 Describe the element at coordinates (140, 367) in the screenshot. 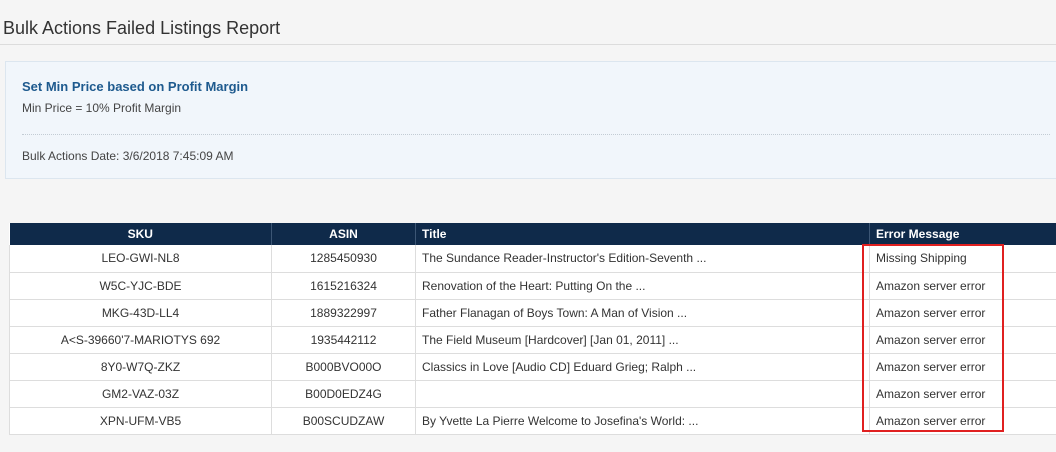

I see `sku-cell: 8Y0-W7Q-ZKZ` at that location.